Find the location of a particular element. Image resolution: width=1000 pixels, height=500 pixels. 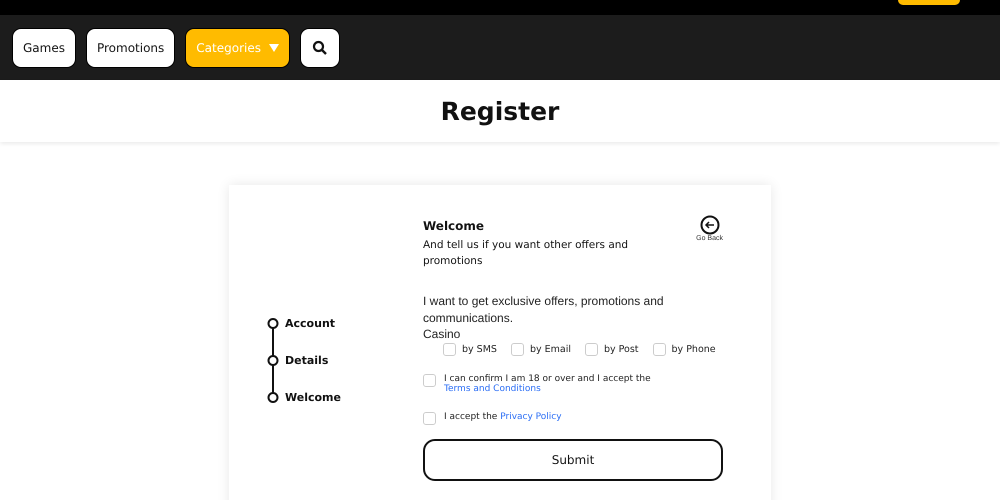

consent-text: I accept the Privacy Policy is located at coordinates (503, 417).